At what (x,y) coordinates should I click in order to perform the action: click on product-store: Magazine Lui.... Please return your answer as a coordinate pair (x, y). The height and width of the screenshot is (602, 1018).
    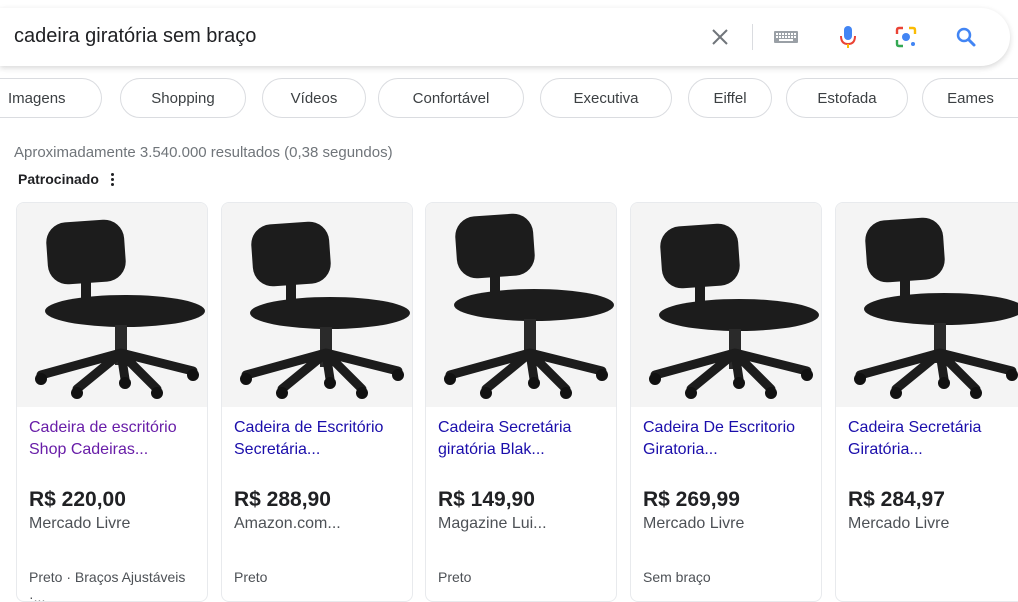
    Looking at the image, I should click on (492, 523).